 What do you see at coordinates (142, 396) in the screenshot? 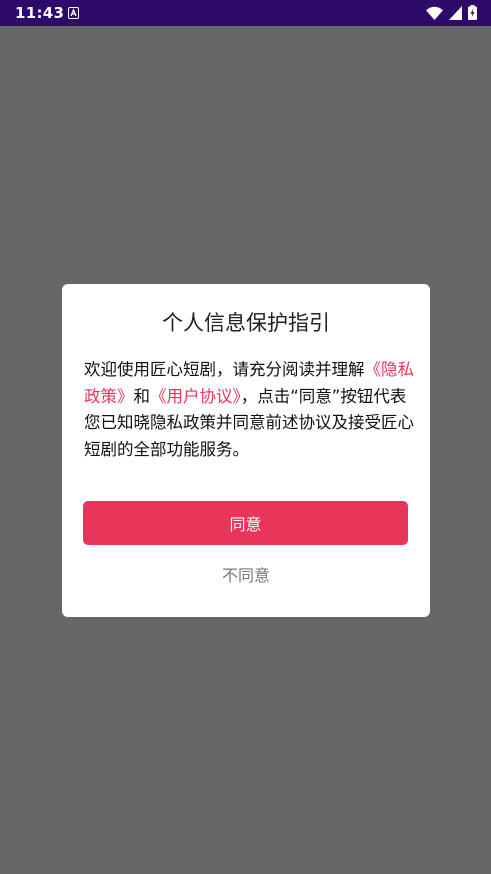
I see `body-text-and: 和` at bounding box center [142, 396].